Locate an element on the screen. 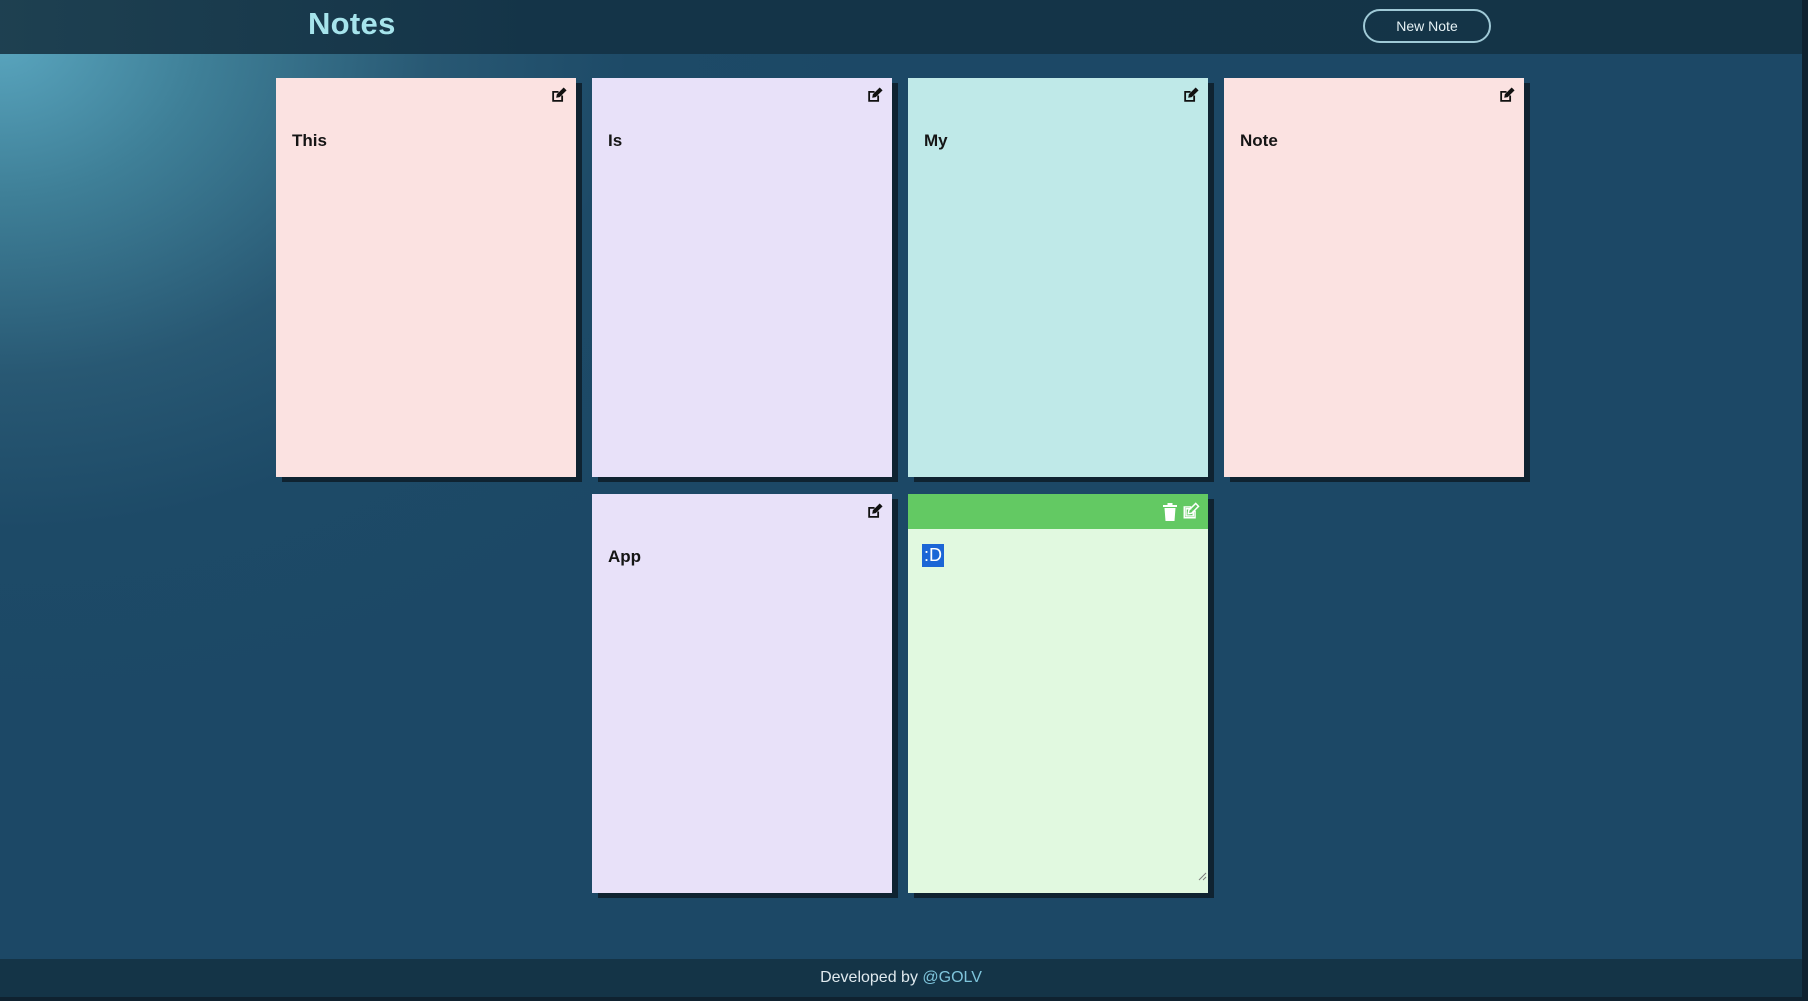 The width and height of the screenshot is (1808, 1001). resize-handle-icon is located at coordinates (1202, 876).